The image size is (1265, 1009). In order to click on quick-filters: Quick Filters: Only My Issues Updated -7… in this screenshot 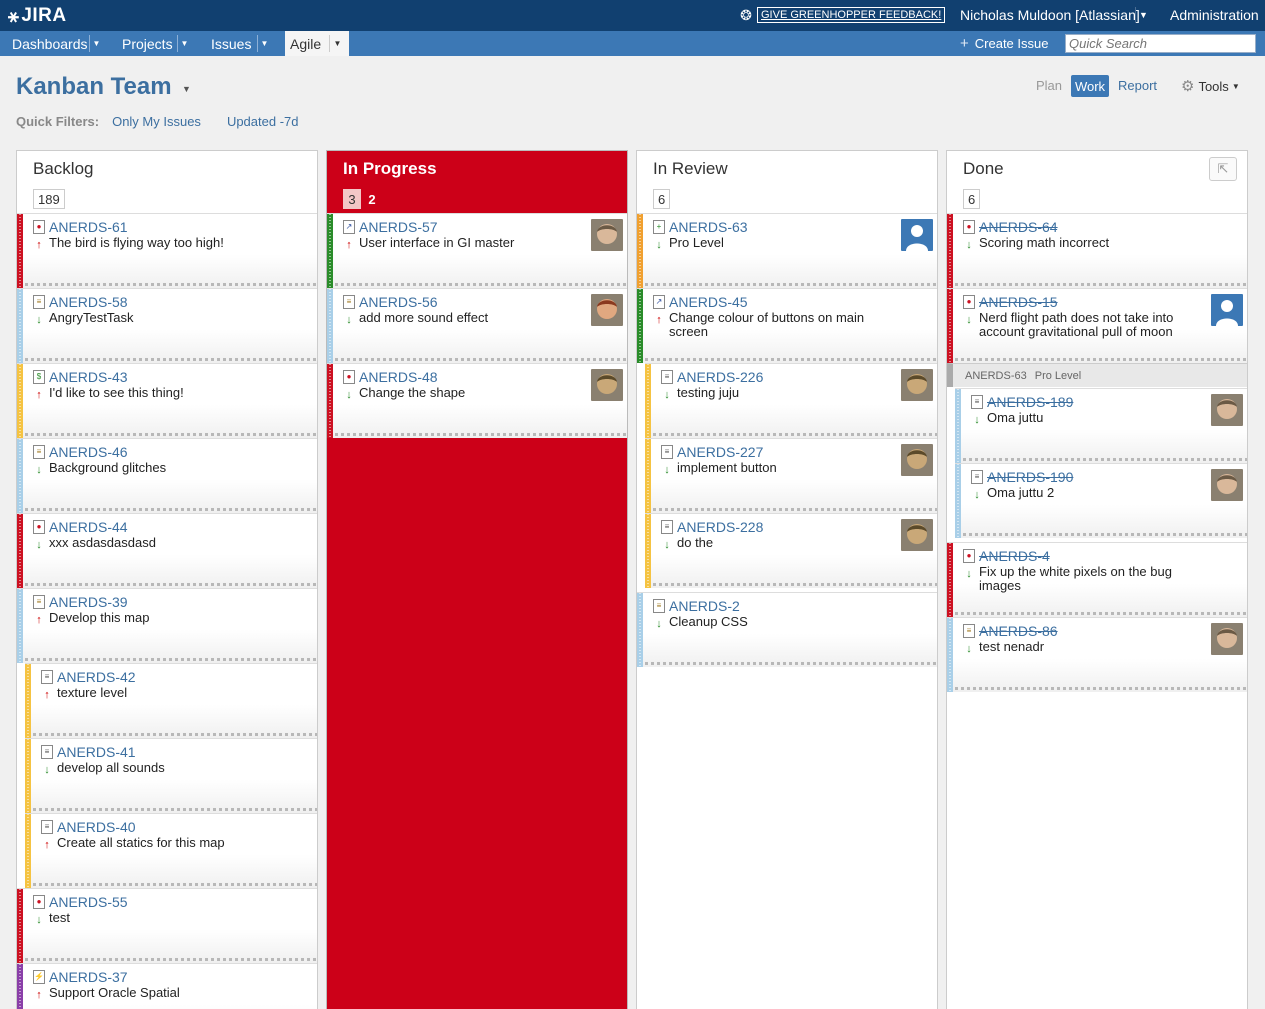, I will do `click(157, 121)`.